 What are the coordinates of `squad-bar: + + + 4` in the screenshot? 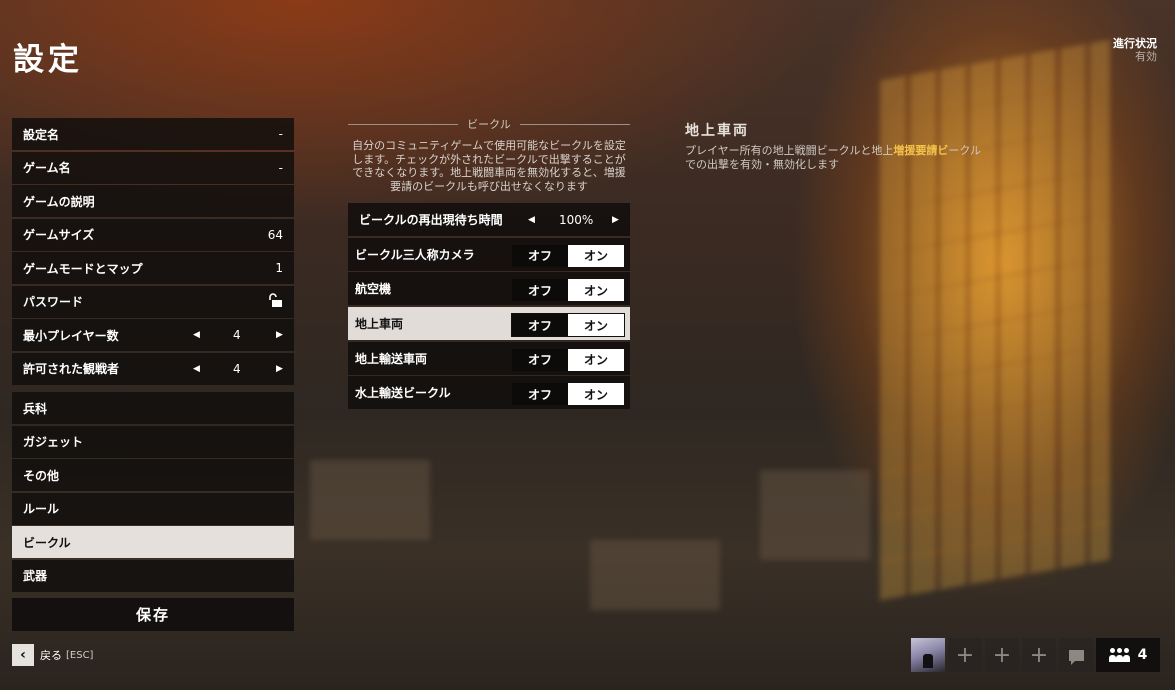 It's located at (1035, 655).